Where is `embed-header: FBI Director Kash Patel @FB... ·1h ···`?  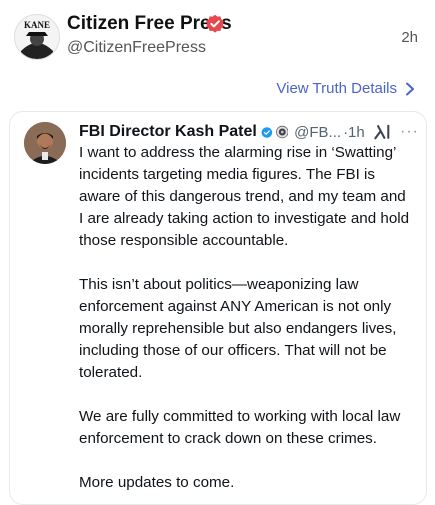
embed-header: FBI Director Kash Patel @FB... ·1h ··· is located at coordinates (249, 132).